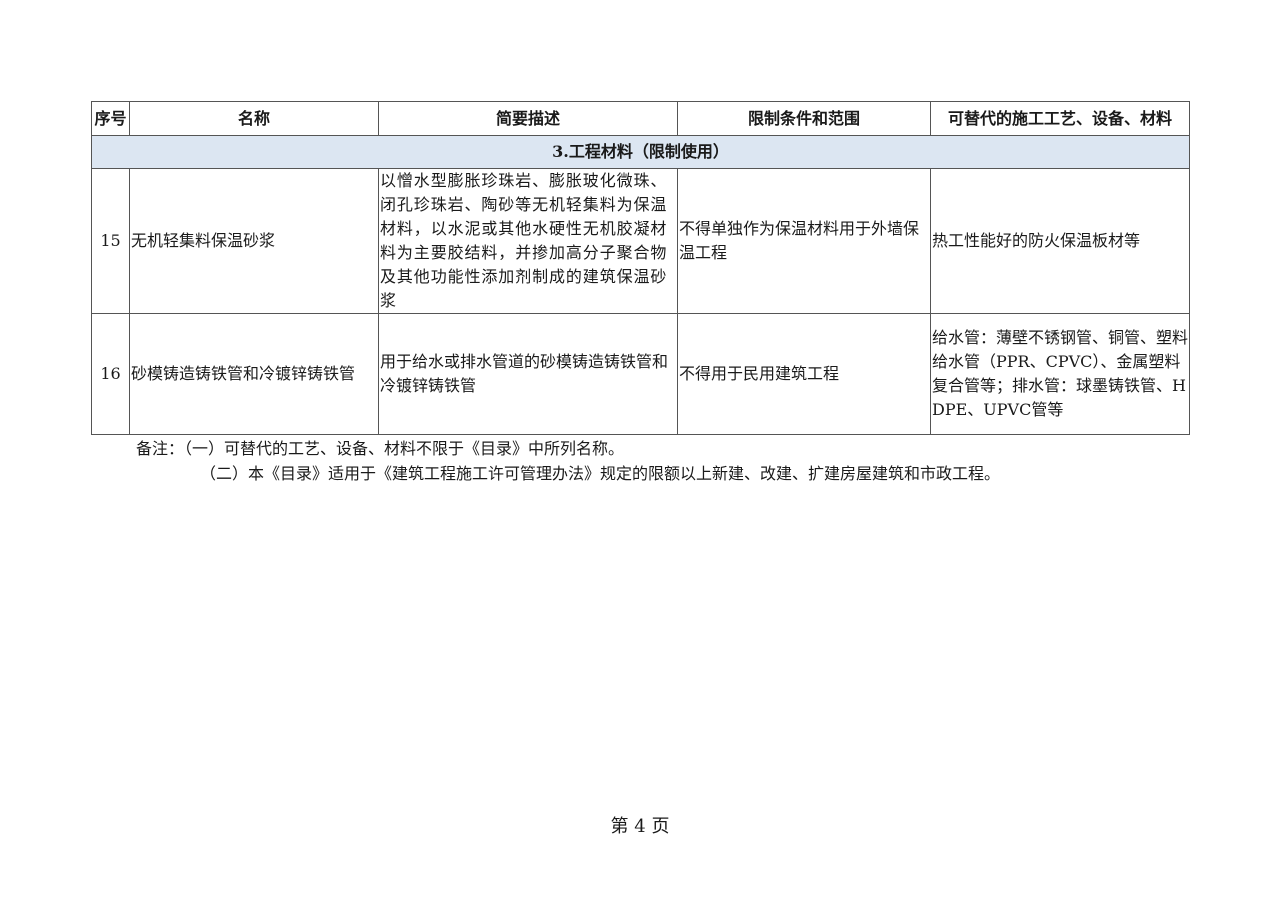  I want to click on table-header-row: 序号 名称 简要描述 限制条件和范围 可替代的施工工艺、设备、材料, so click(640, 118).